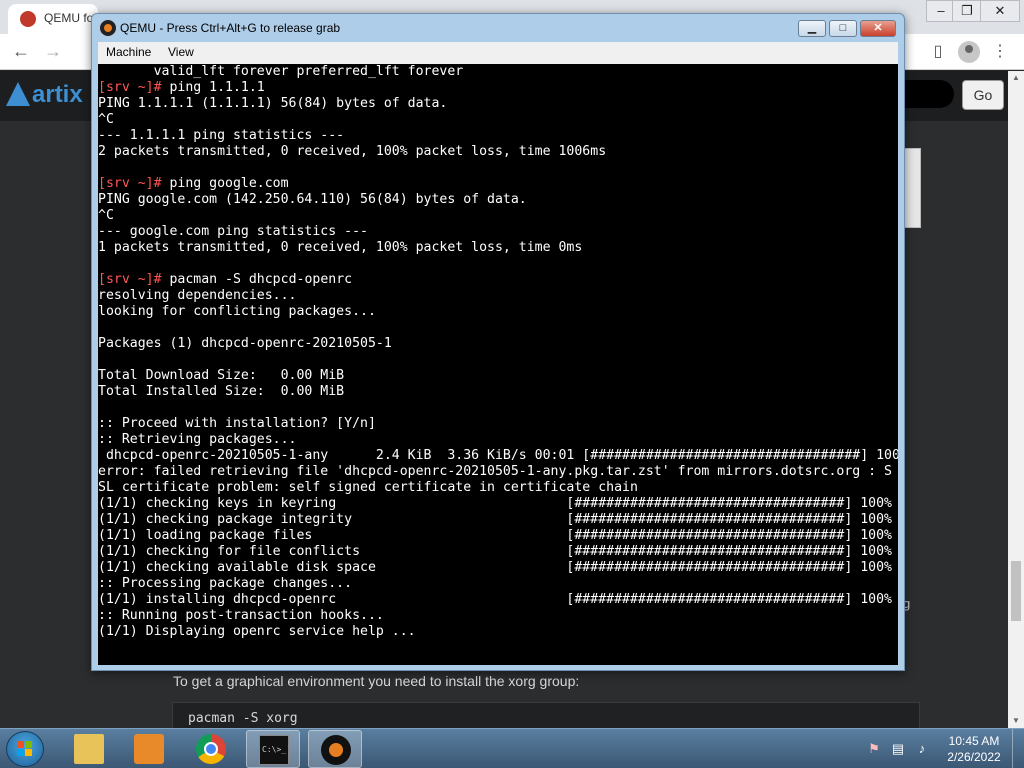  Describe the element at coordinates (898, 749) in the screenshot. I see `network-icon: ▤` at that location.